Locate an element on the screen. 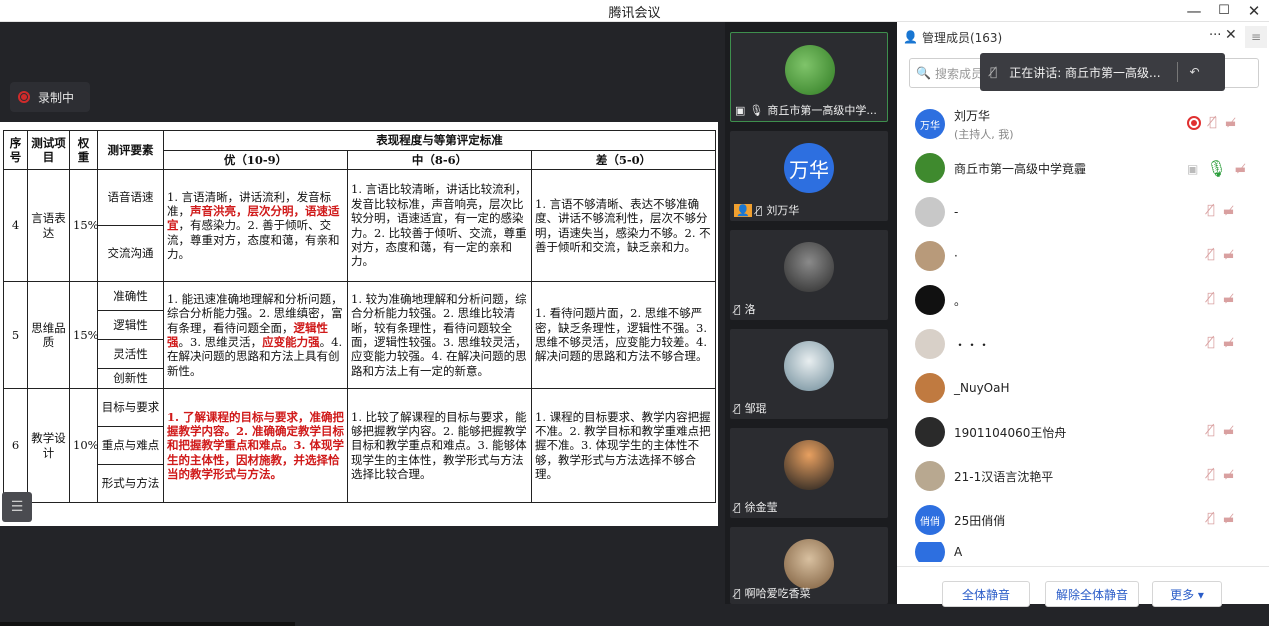 The height and width of the screenshot is (626, 1269). list-icon: ☰ is located at coordinates (17, 507).